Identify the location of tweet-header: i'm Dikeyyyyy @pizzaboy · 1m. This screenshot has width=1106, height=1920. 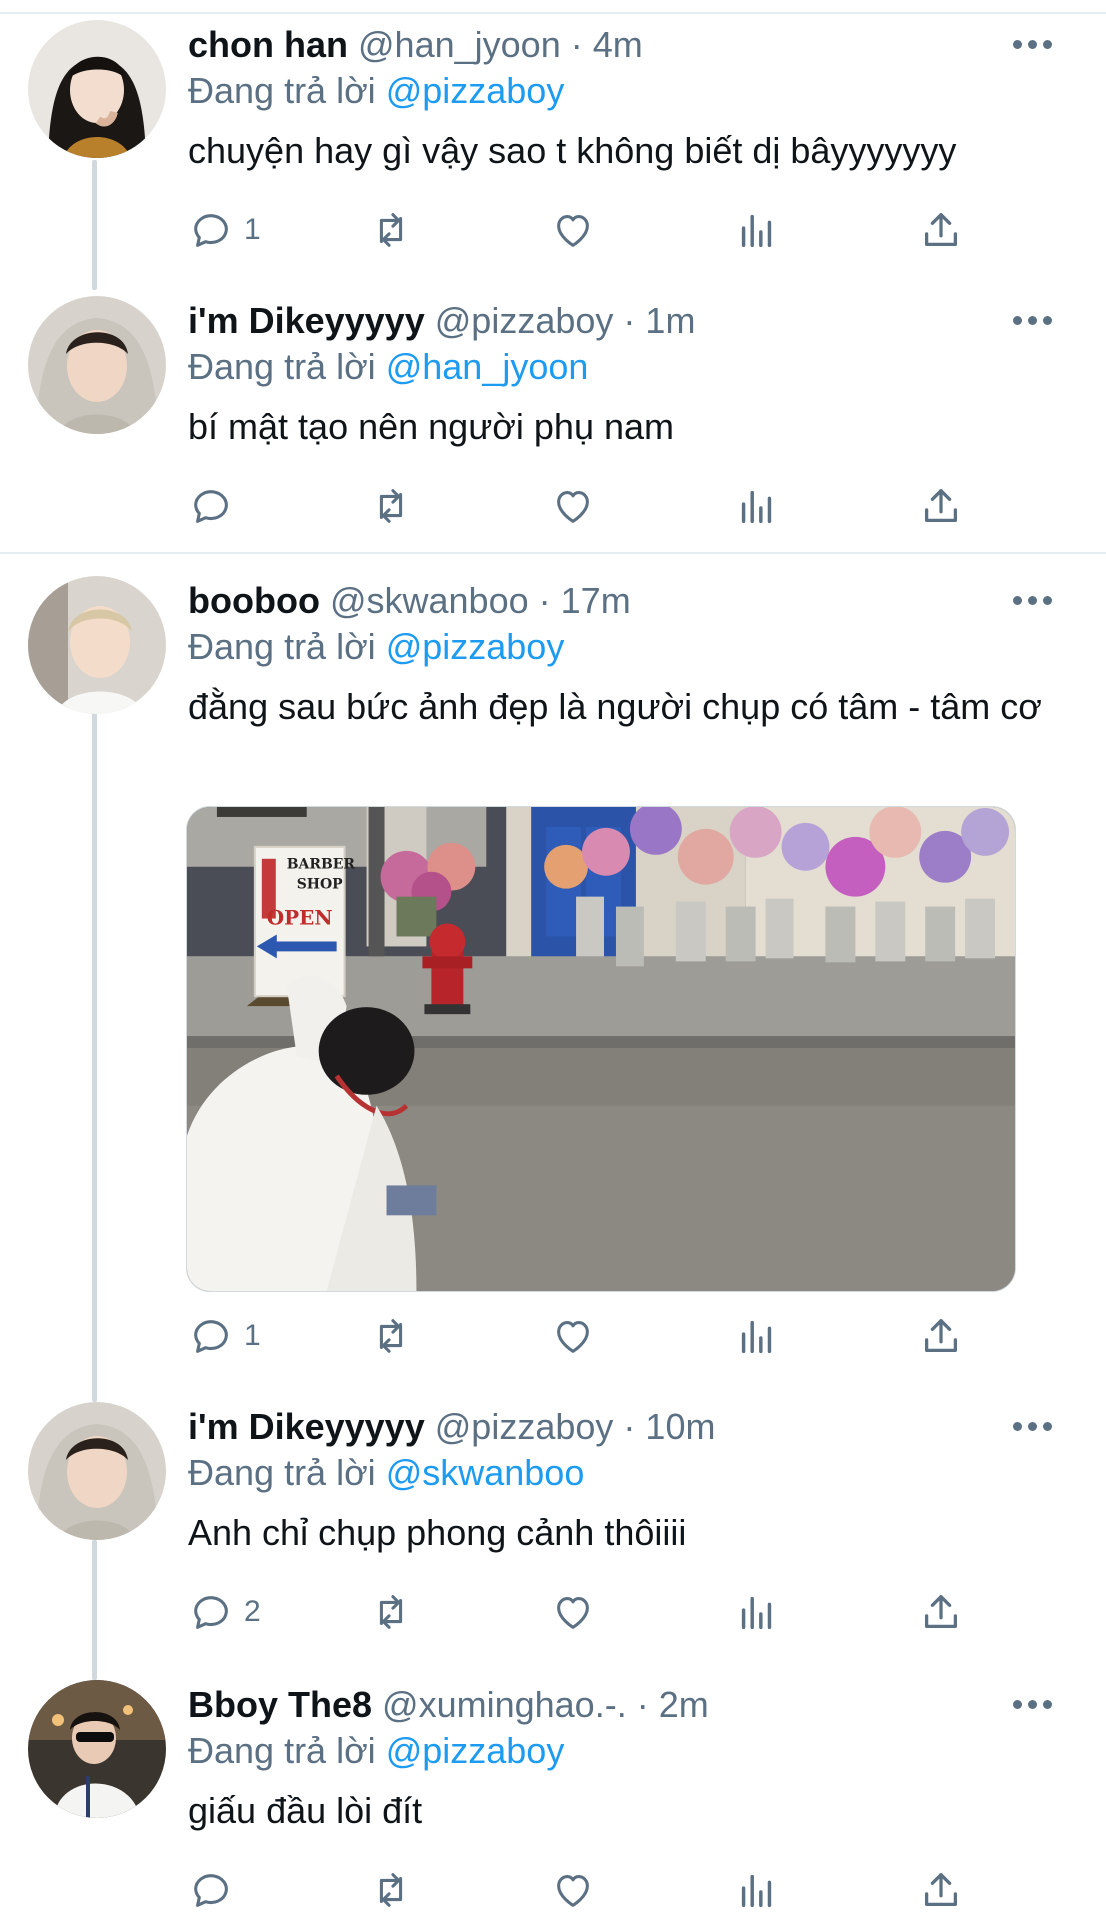
(441, 321).